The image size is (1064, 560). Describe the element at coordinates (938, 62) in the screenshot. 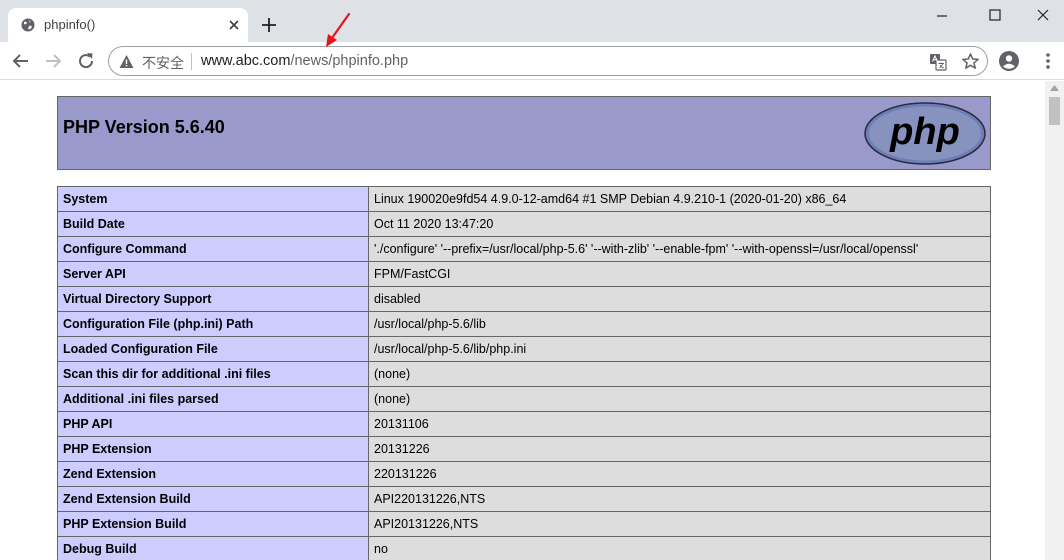

I see `translate-icon` at that location.